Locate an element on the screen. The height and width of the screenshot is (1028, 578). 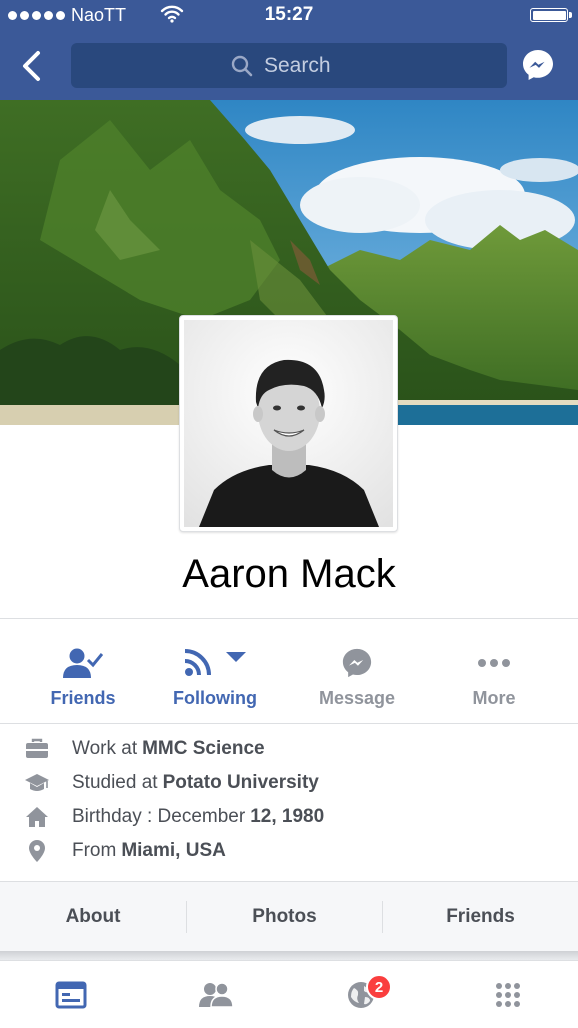
battery-icon is located at coordinates (551, 15).